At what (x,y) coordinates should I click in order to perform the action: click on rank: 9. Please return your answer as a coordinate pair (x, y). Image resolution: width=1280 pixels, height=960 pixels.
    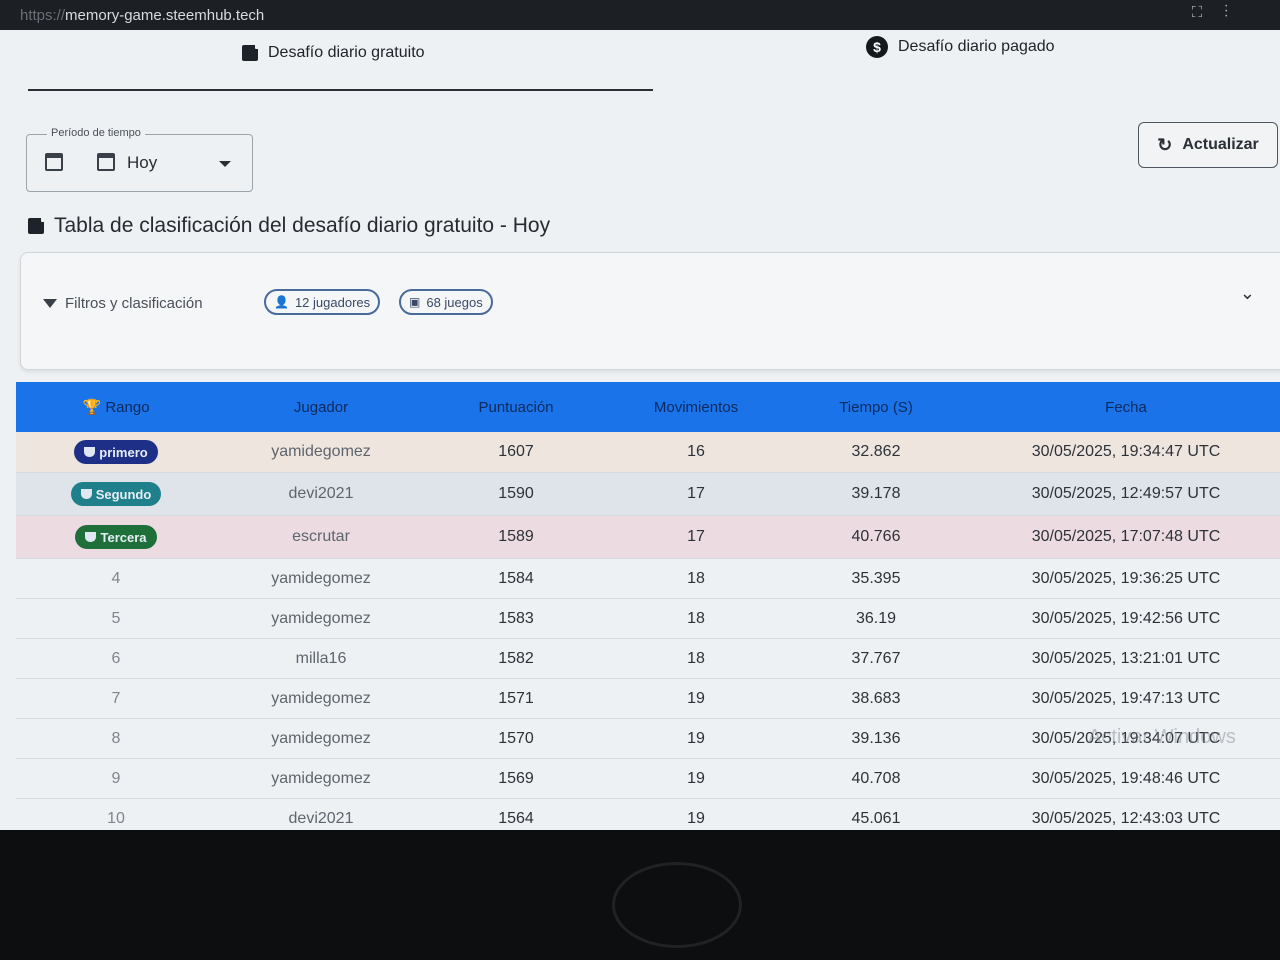
    Looking at the image, I should click on (116, 778).